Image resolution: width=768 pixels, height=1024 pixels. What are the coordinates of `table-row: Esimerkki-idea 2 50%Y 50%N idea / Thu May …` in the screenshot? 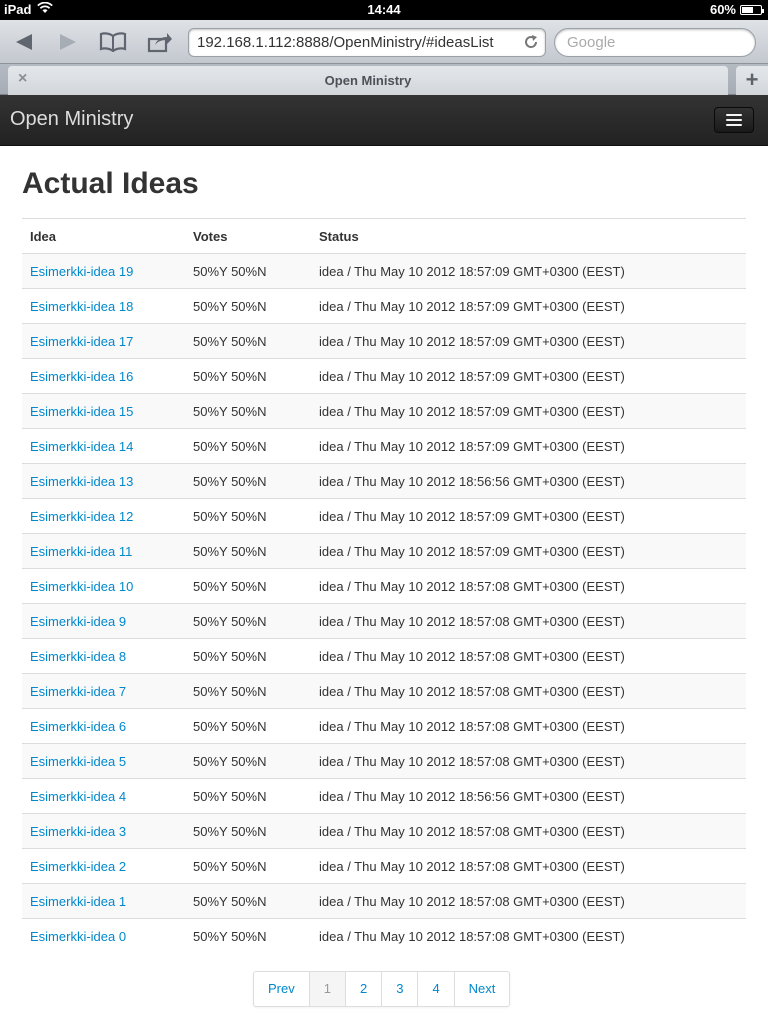 It's located at (384, 866).